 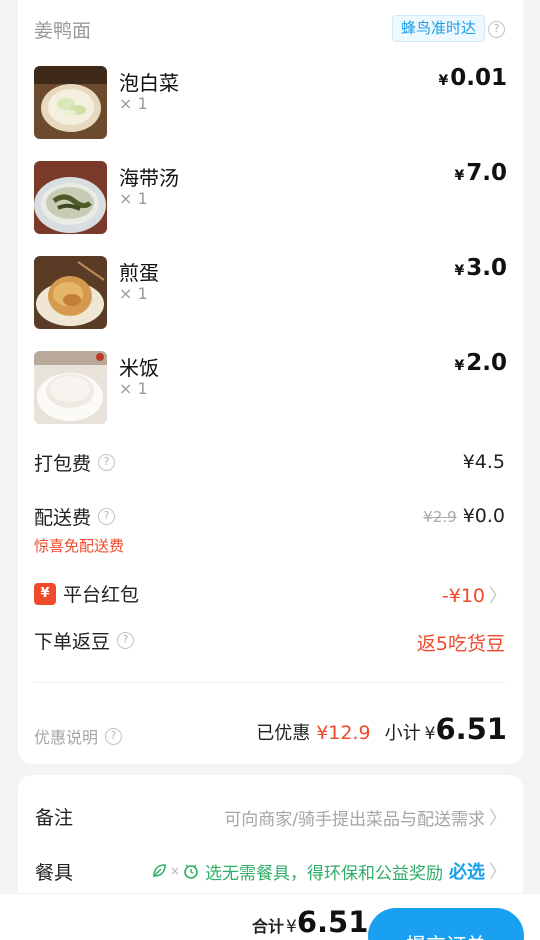 What do you see at coordinates (324, 873) in the screenshot?
I see `tableware-prompt: 选无需餐具，得环保和公益奖励` at bounding box center [324, 873].